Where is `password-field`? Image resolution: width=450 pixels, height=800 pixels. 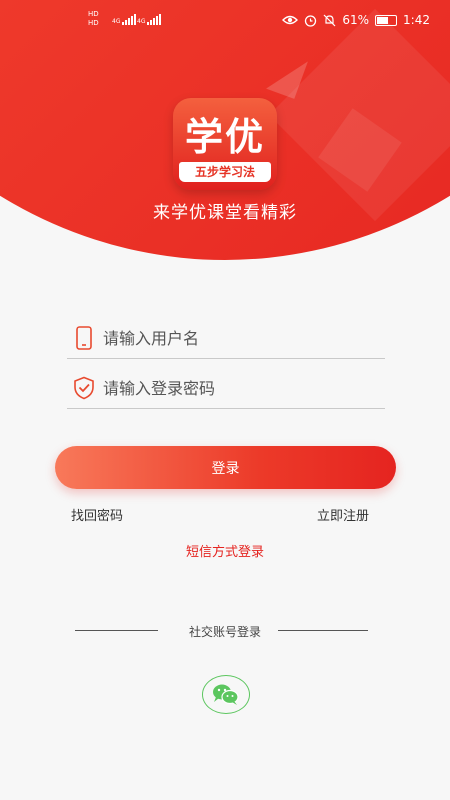 password-field is located at coordinates (226, 388).